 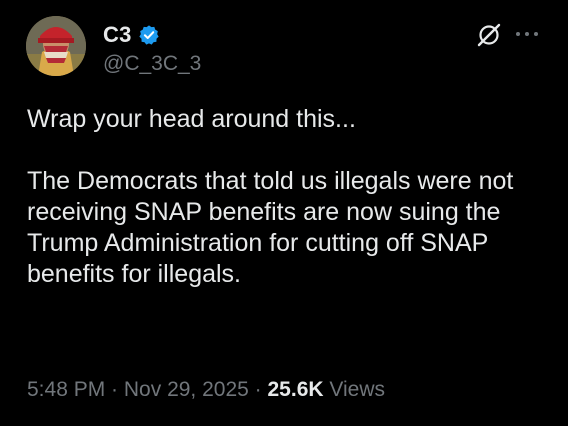 I want to click on author-name-row: C3, so click(x=131, y=35).